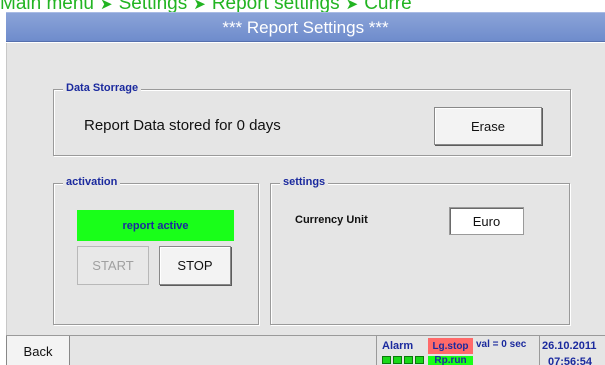 This screenshot has width=605, height=365. I want to click on currency-unit-field: Euro, so click(486, 221).